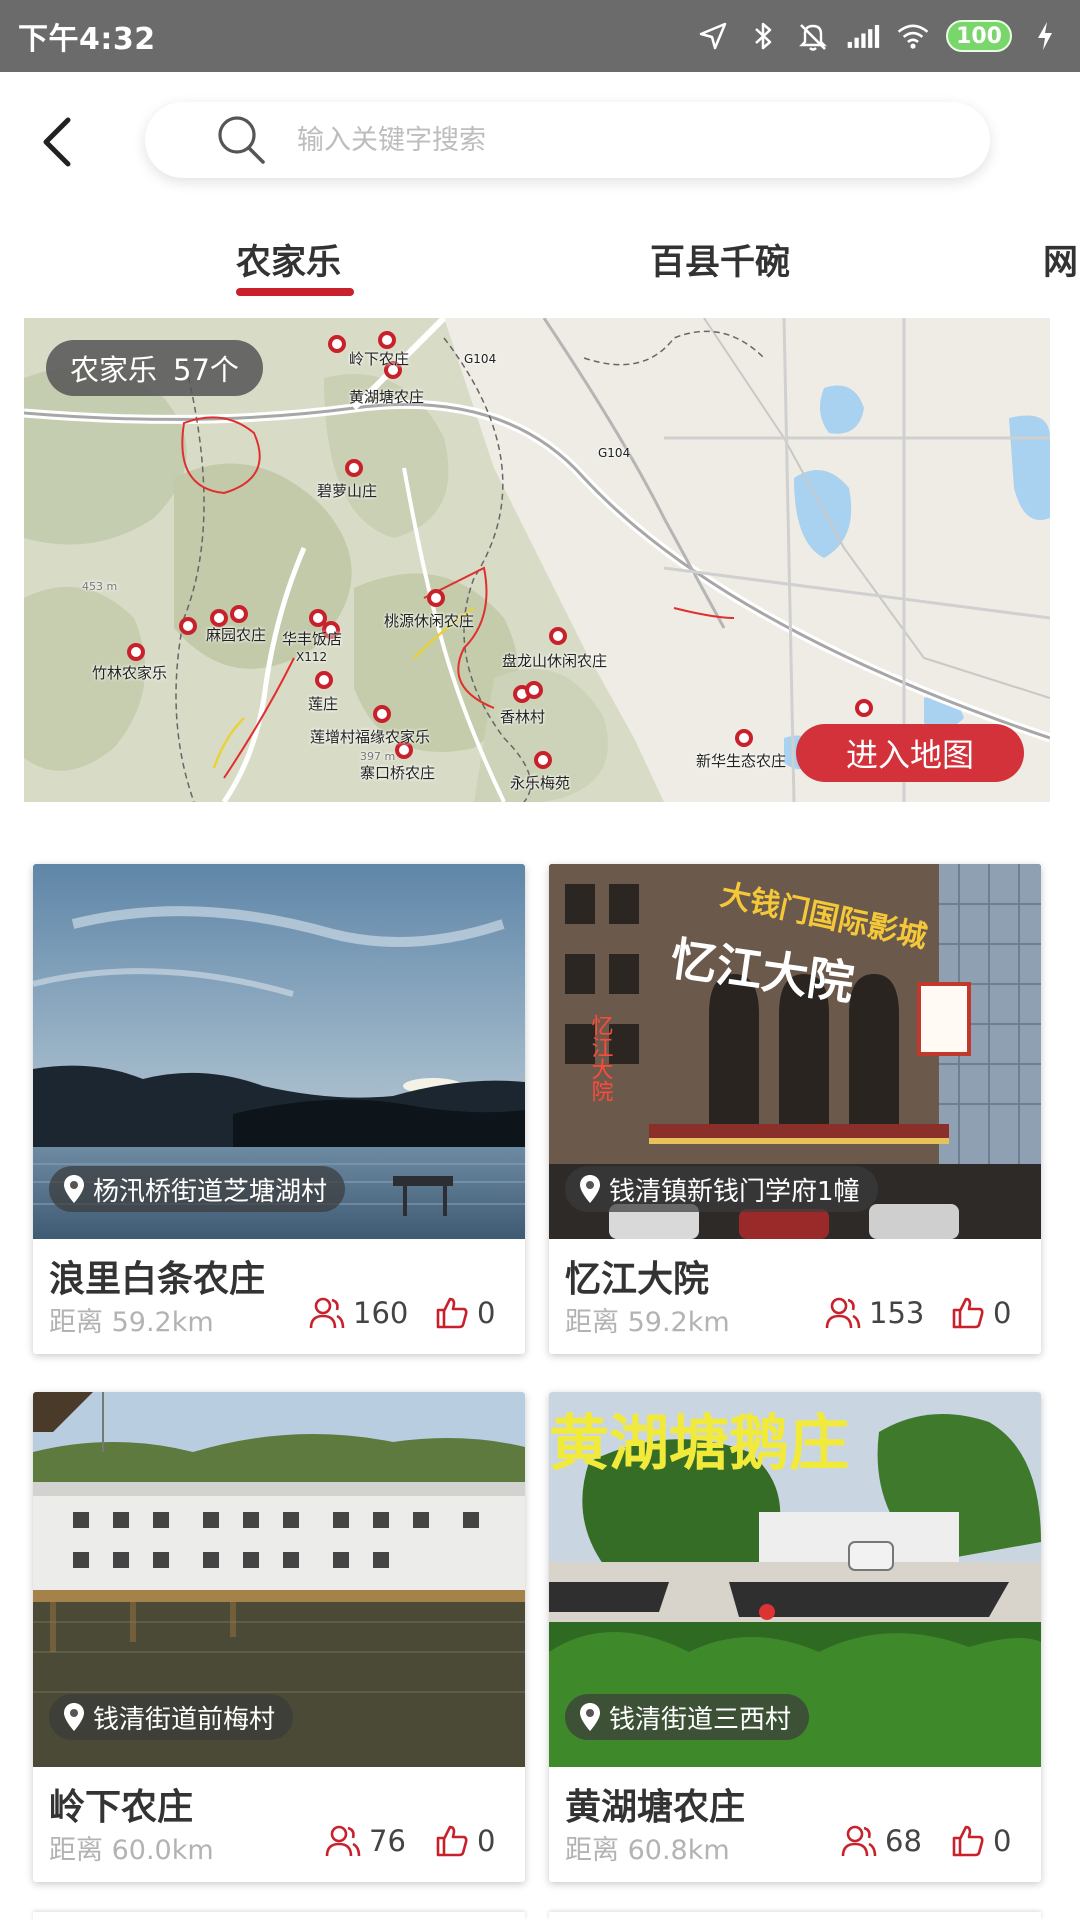 This screenshot has height=1920, width=1080. I want to click on back-icon, so click(57, 142).